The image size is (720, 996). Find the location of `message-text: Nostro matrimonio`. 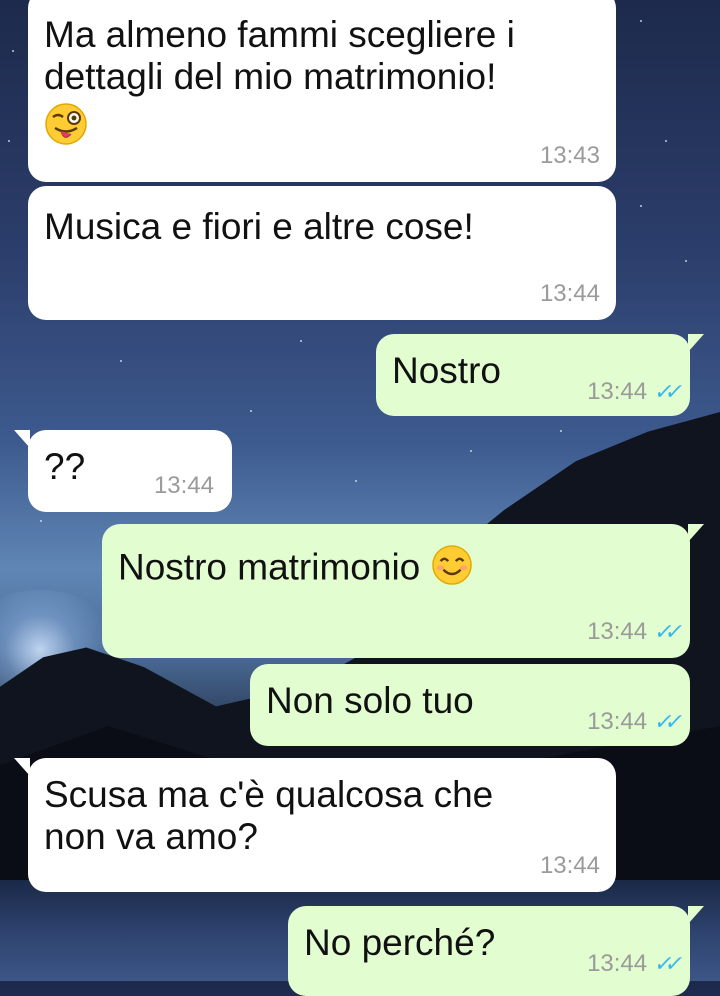

message-text: Nostro matrimonio is located at coordinates (269, 567).